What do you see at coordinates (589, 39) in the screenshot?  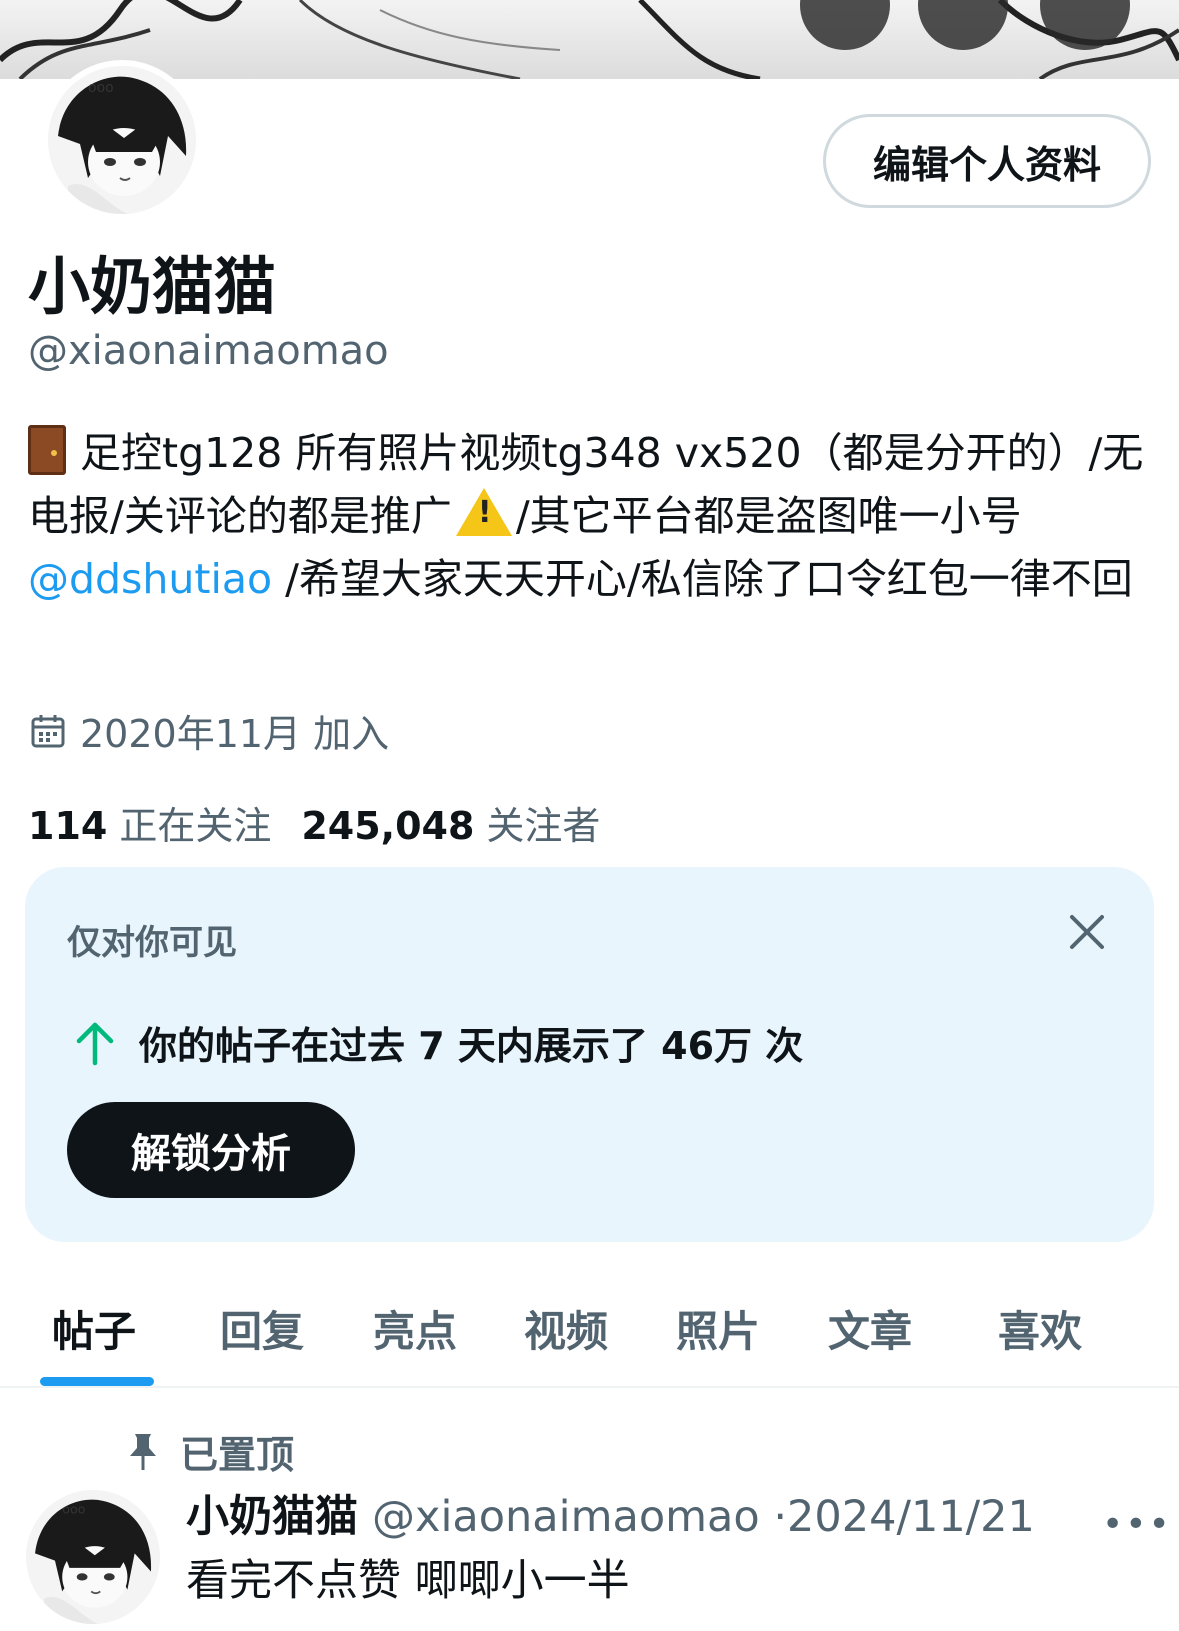 I see `profile-banner` at bounding box center [589, 39].